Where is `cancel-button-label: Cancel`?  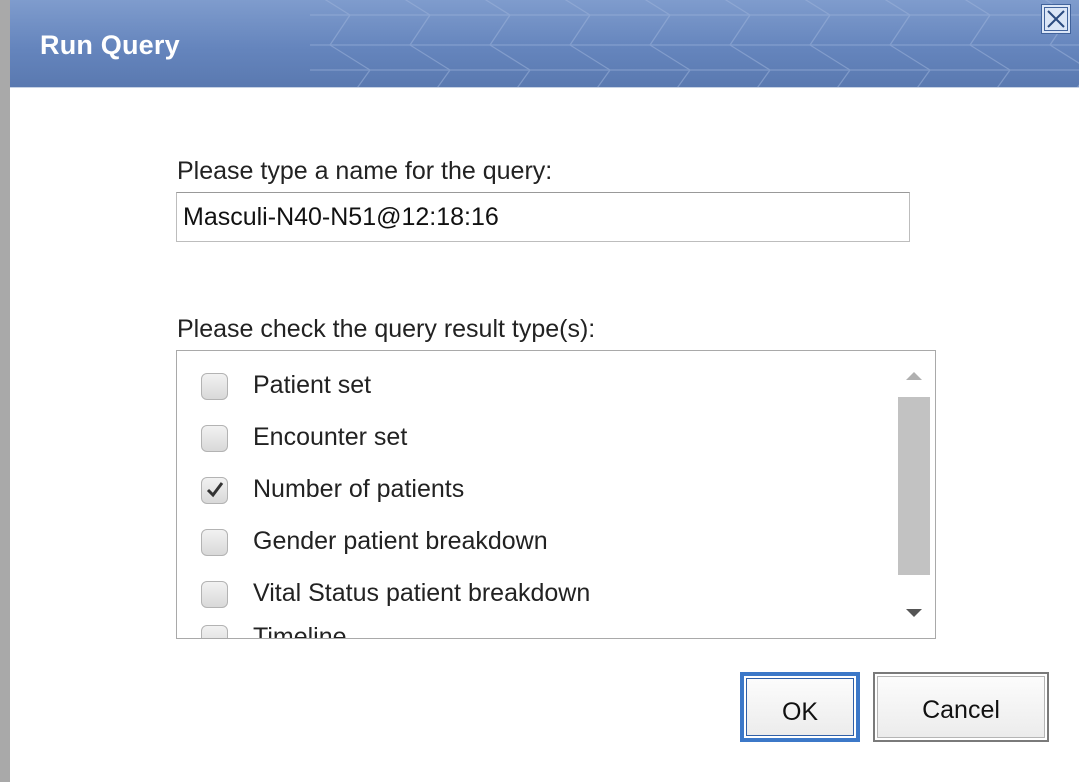
cancel-button-label: Cancel is located at coordinates (961, 710).